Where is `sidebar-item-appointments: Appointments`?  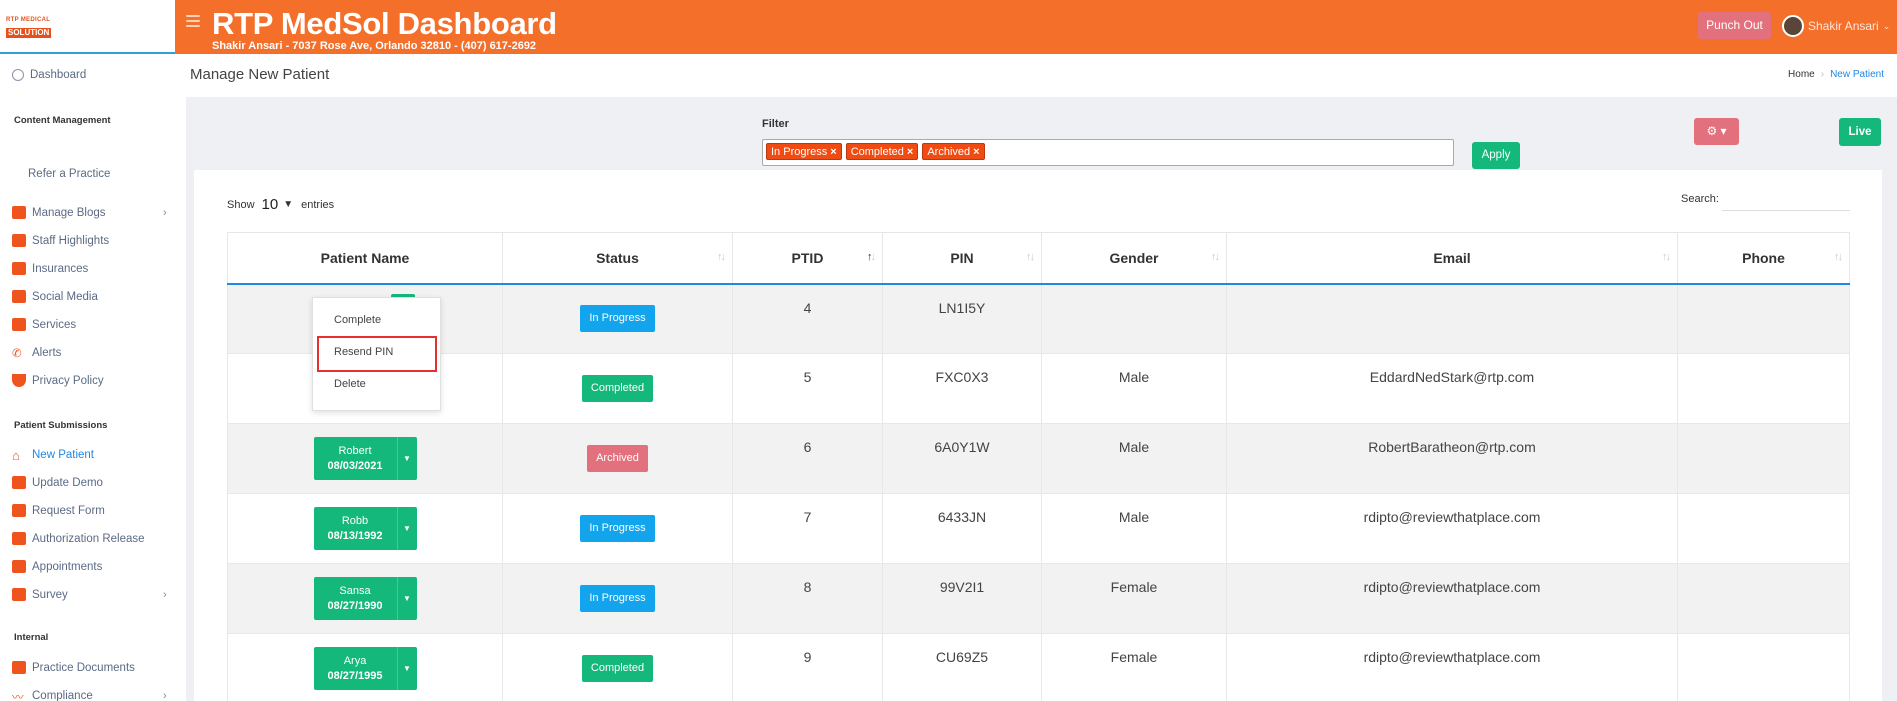
sidebar-item-appointments: Appointments is located at coordinates (57, 566).